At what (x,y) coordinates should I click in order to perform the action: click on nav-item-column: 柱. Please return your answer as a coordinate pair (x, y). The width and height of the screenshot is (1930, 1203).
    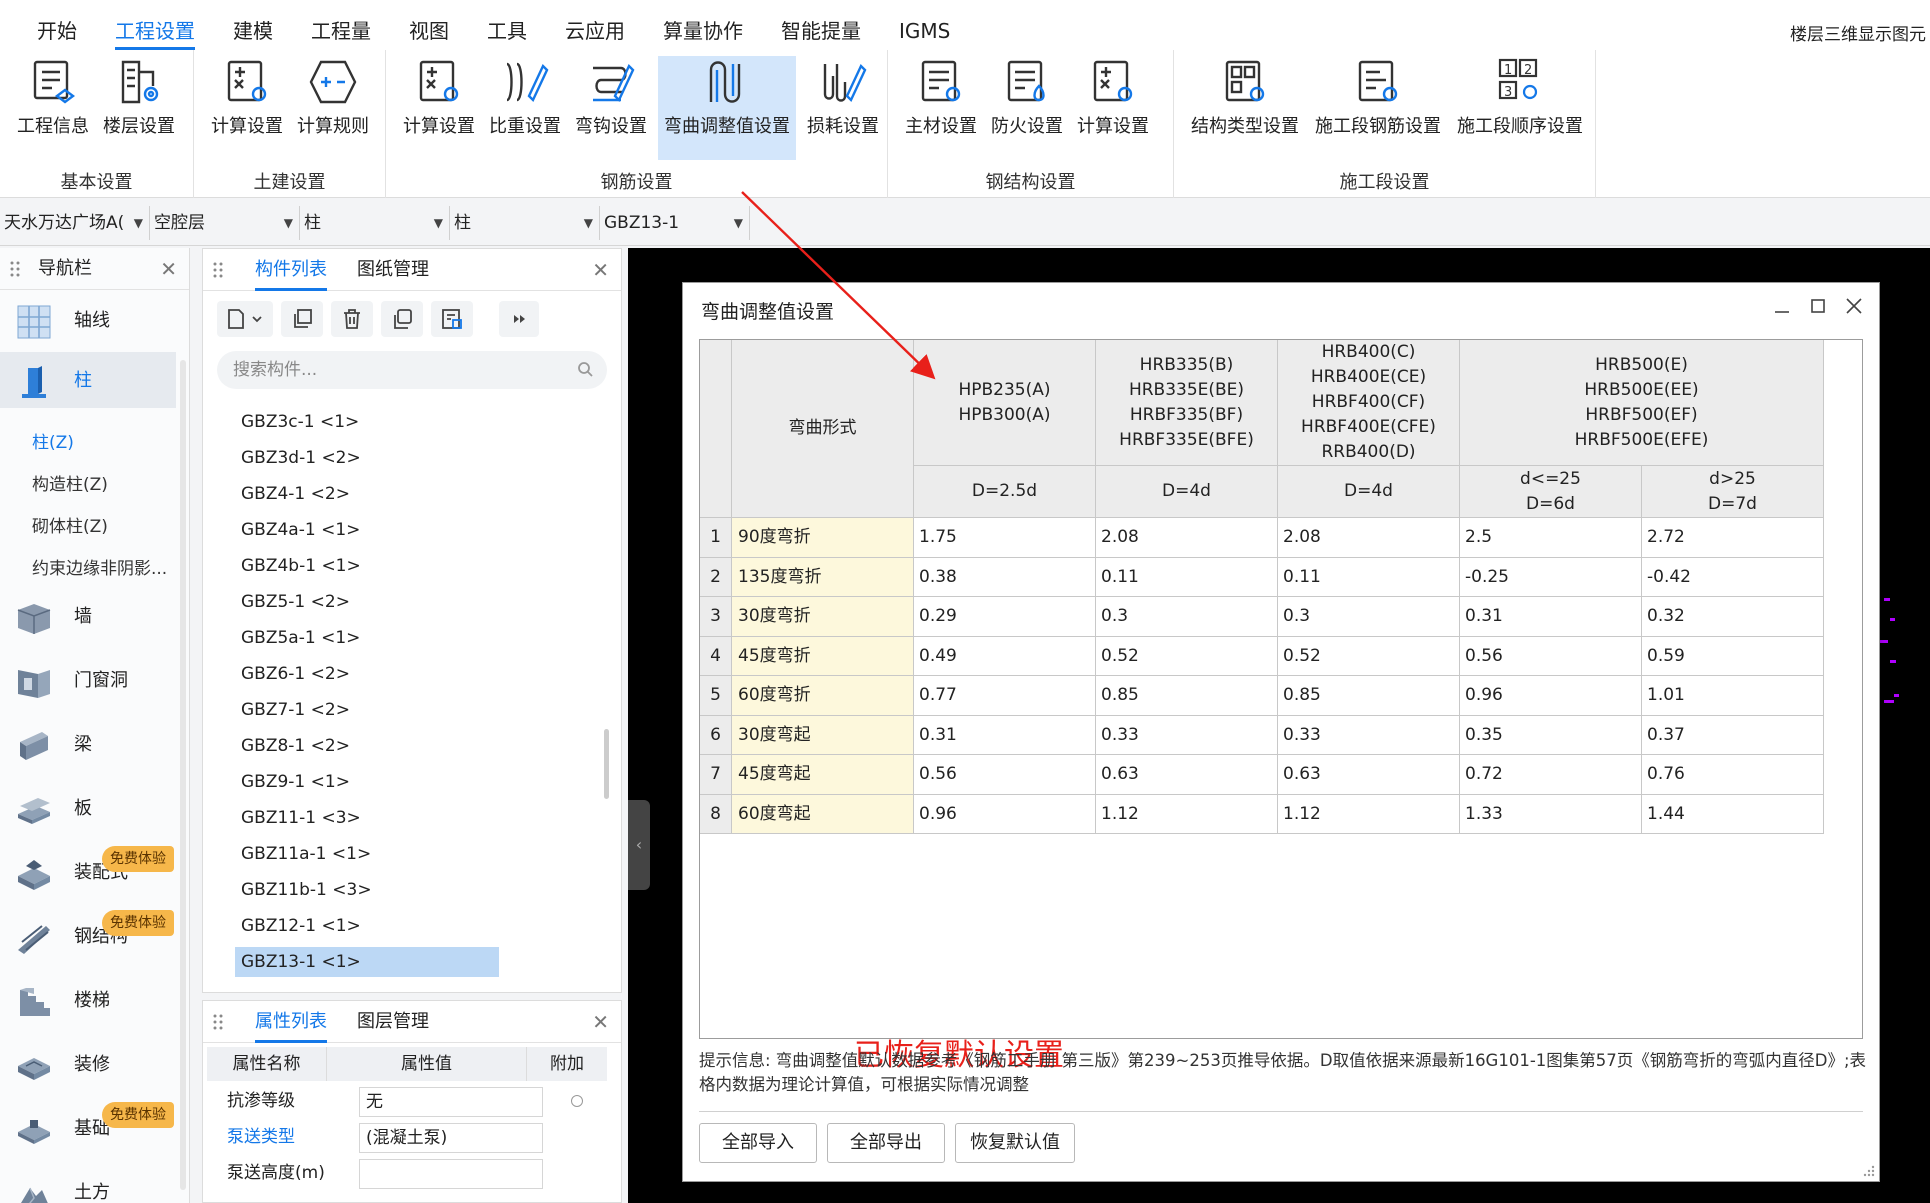
    Looking at the image, I should click on (88, 380).